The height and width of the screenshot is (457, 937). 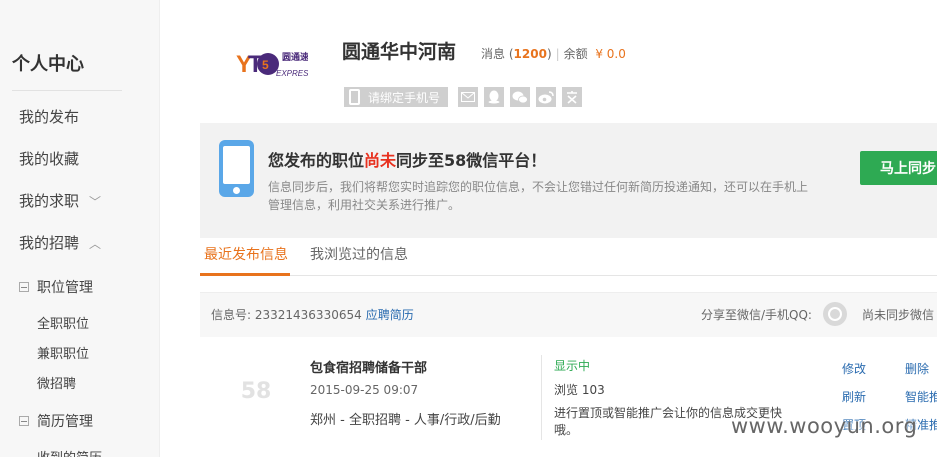 I want to click on messages-label: 消息, so click(x=493, y=54).